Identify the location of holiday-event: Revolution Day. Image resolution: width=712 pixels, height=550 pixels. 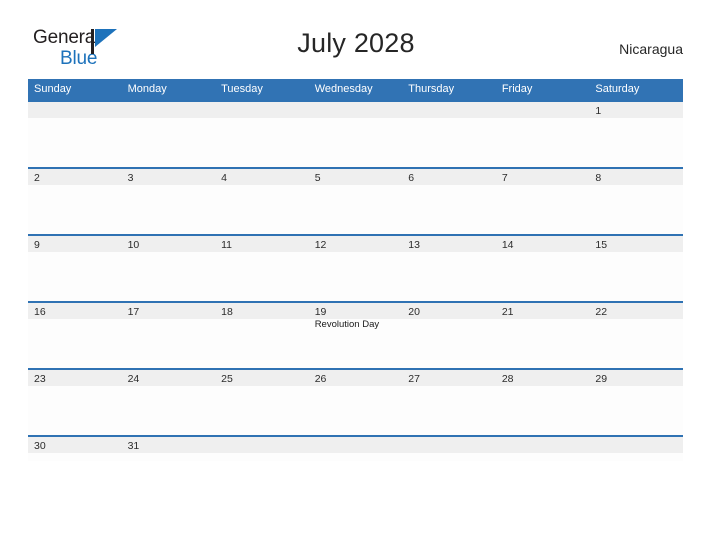
(347, 324).